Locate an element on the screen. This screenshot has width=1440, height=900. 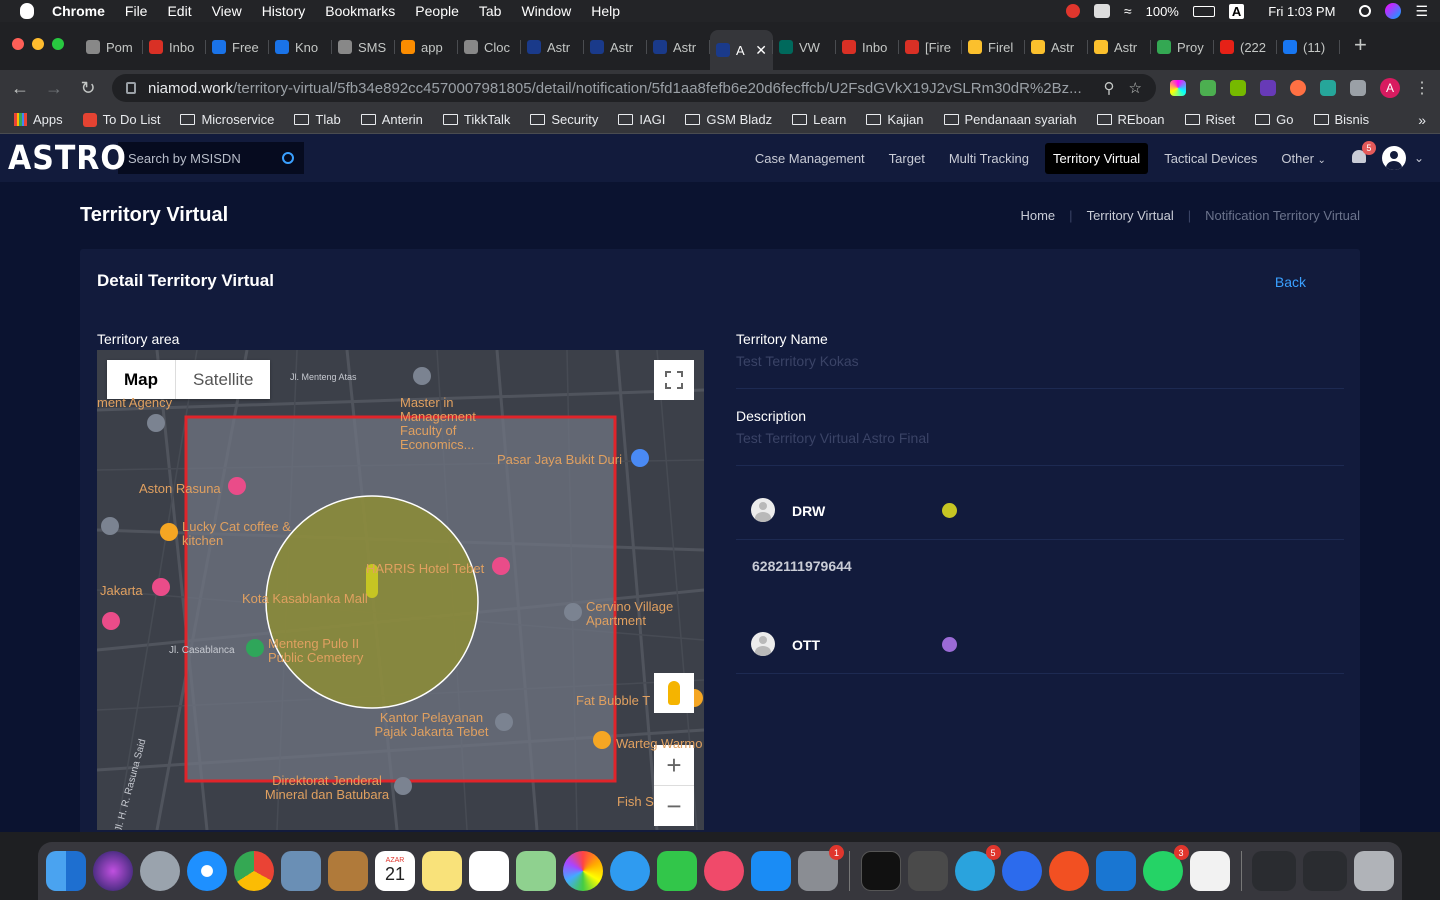
app-store-icon is located at coordinates (771, 871).